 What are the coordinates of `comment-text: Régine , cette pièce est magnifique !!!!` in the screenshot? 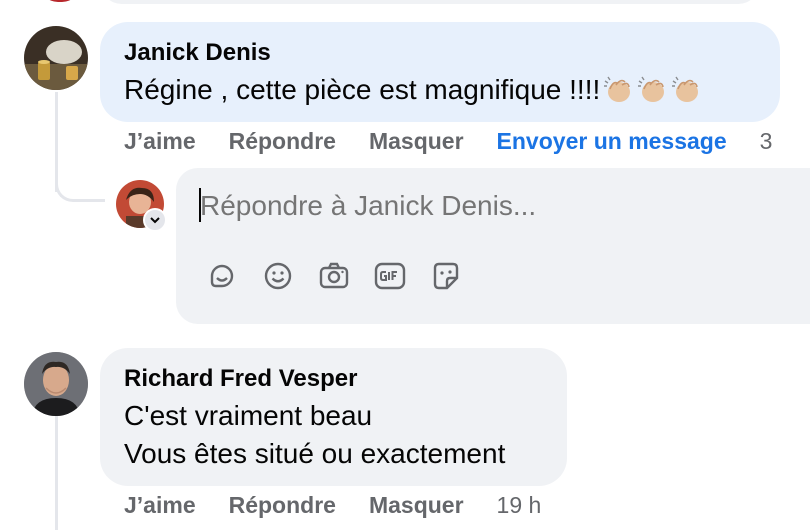 It's located at (413, 93).